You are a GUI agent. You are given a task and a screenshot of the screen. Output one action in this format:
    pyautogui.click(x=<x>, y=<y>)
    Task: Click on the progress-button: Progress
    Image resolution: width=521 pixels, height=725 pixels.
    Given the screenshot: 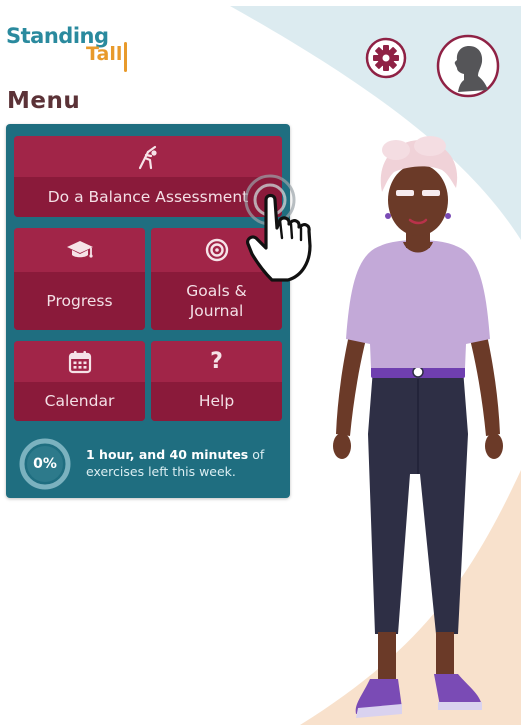 What is the action you would take?
    pyautogui.click(x=79, y=279)
    